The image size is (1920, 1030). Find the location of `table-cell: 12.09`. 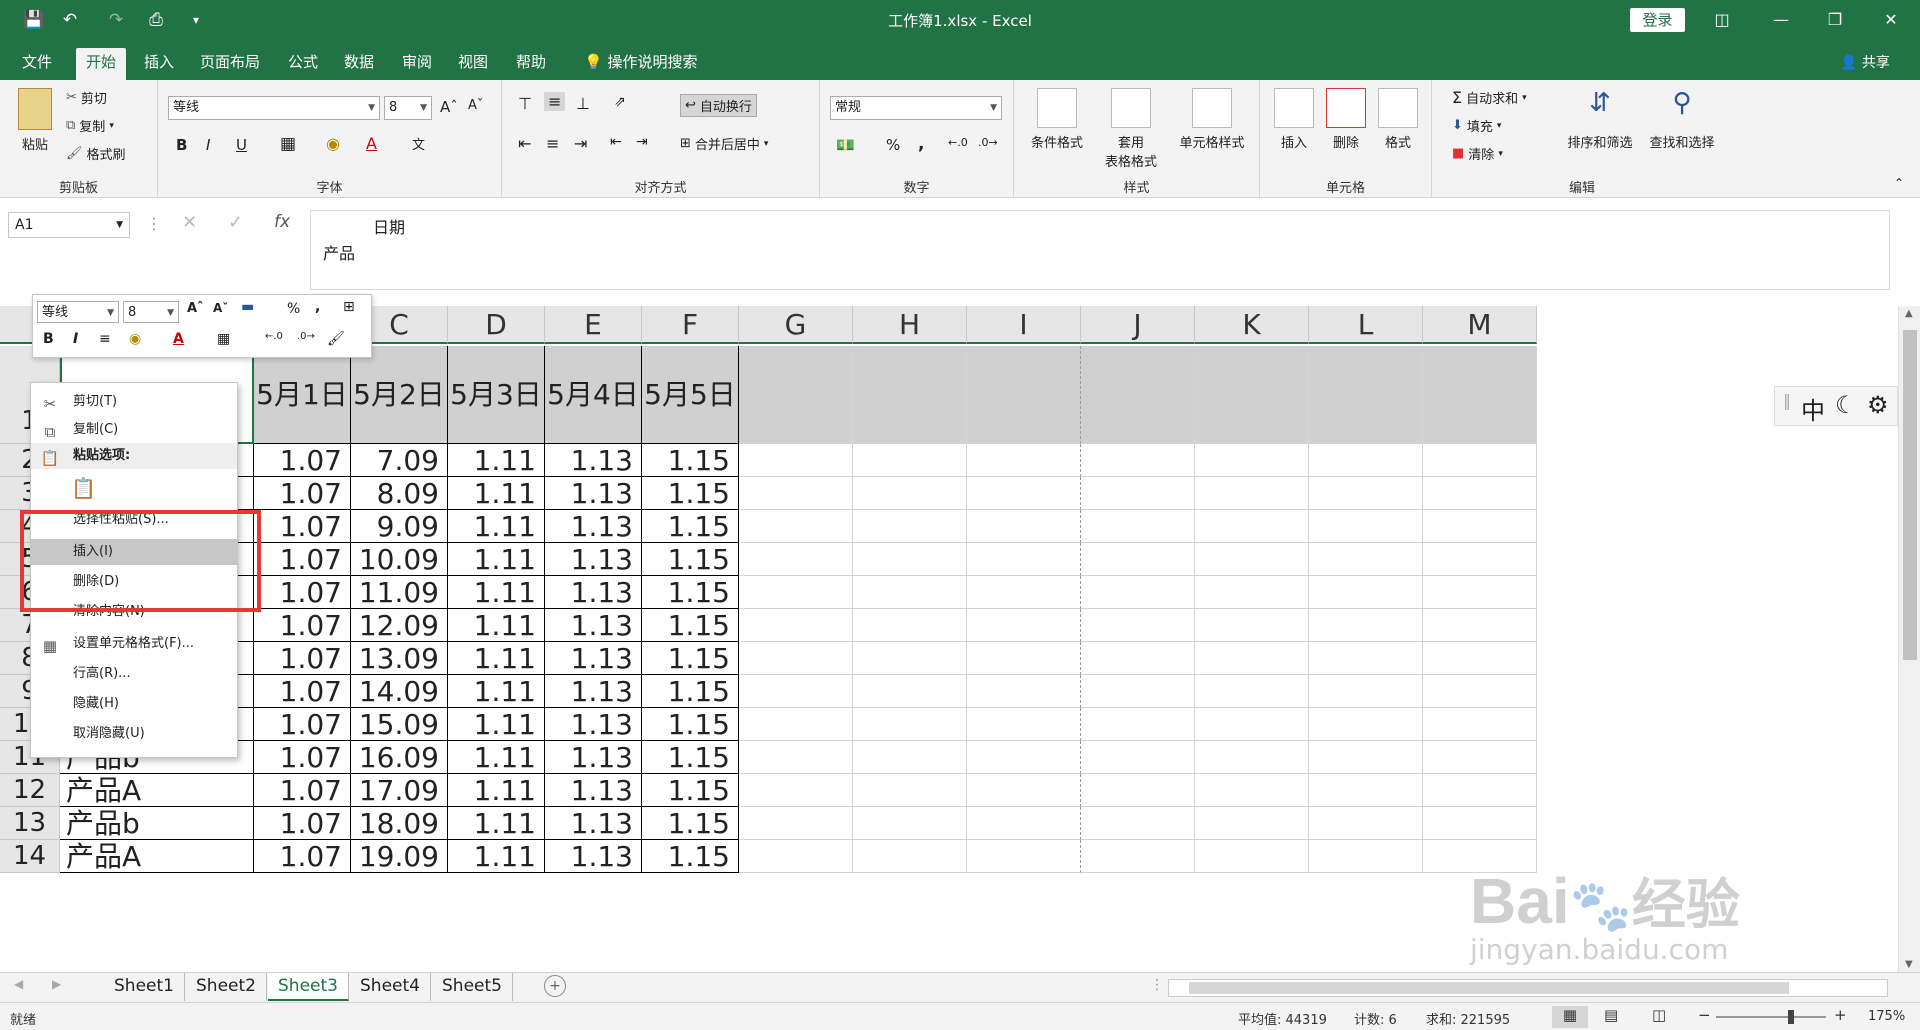

table-cell: 12.09 is located at coordinates (399, 625).